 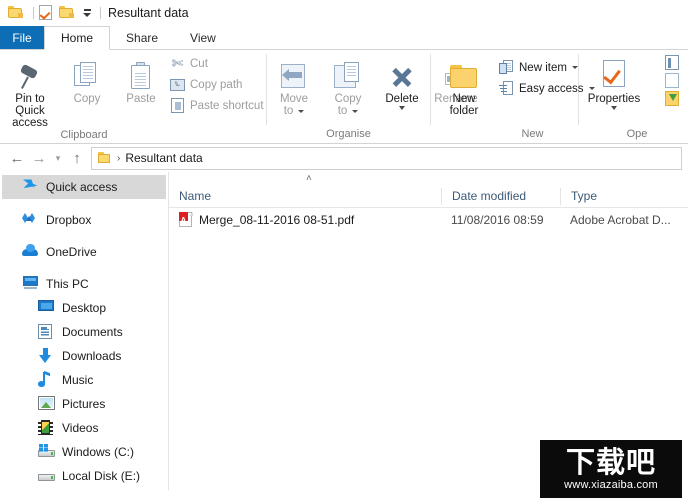 What do you see at coordinates (464, 111) in the screenshot?
I see `new-folder-label-line2: folder` at bounding box center [464, 111].